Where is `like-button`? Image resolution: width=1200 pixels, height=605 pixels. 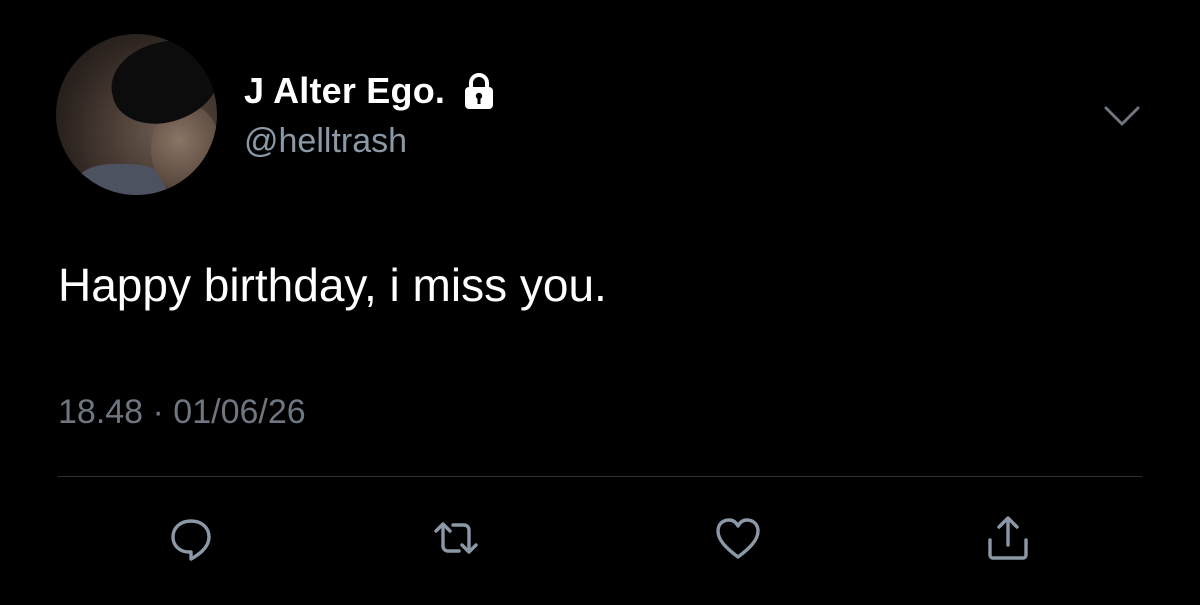
like-button is located at coordinates (738, 540).